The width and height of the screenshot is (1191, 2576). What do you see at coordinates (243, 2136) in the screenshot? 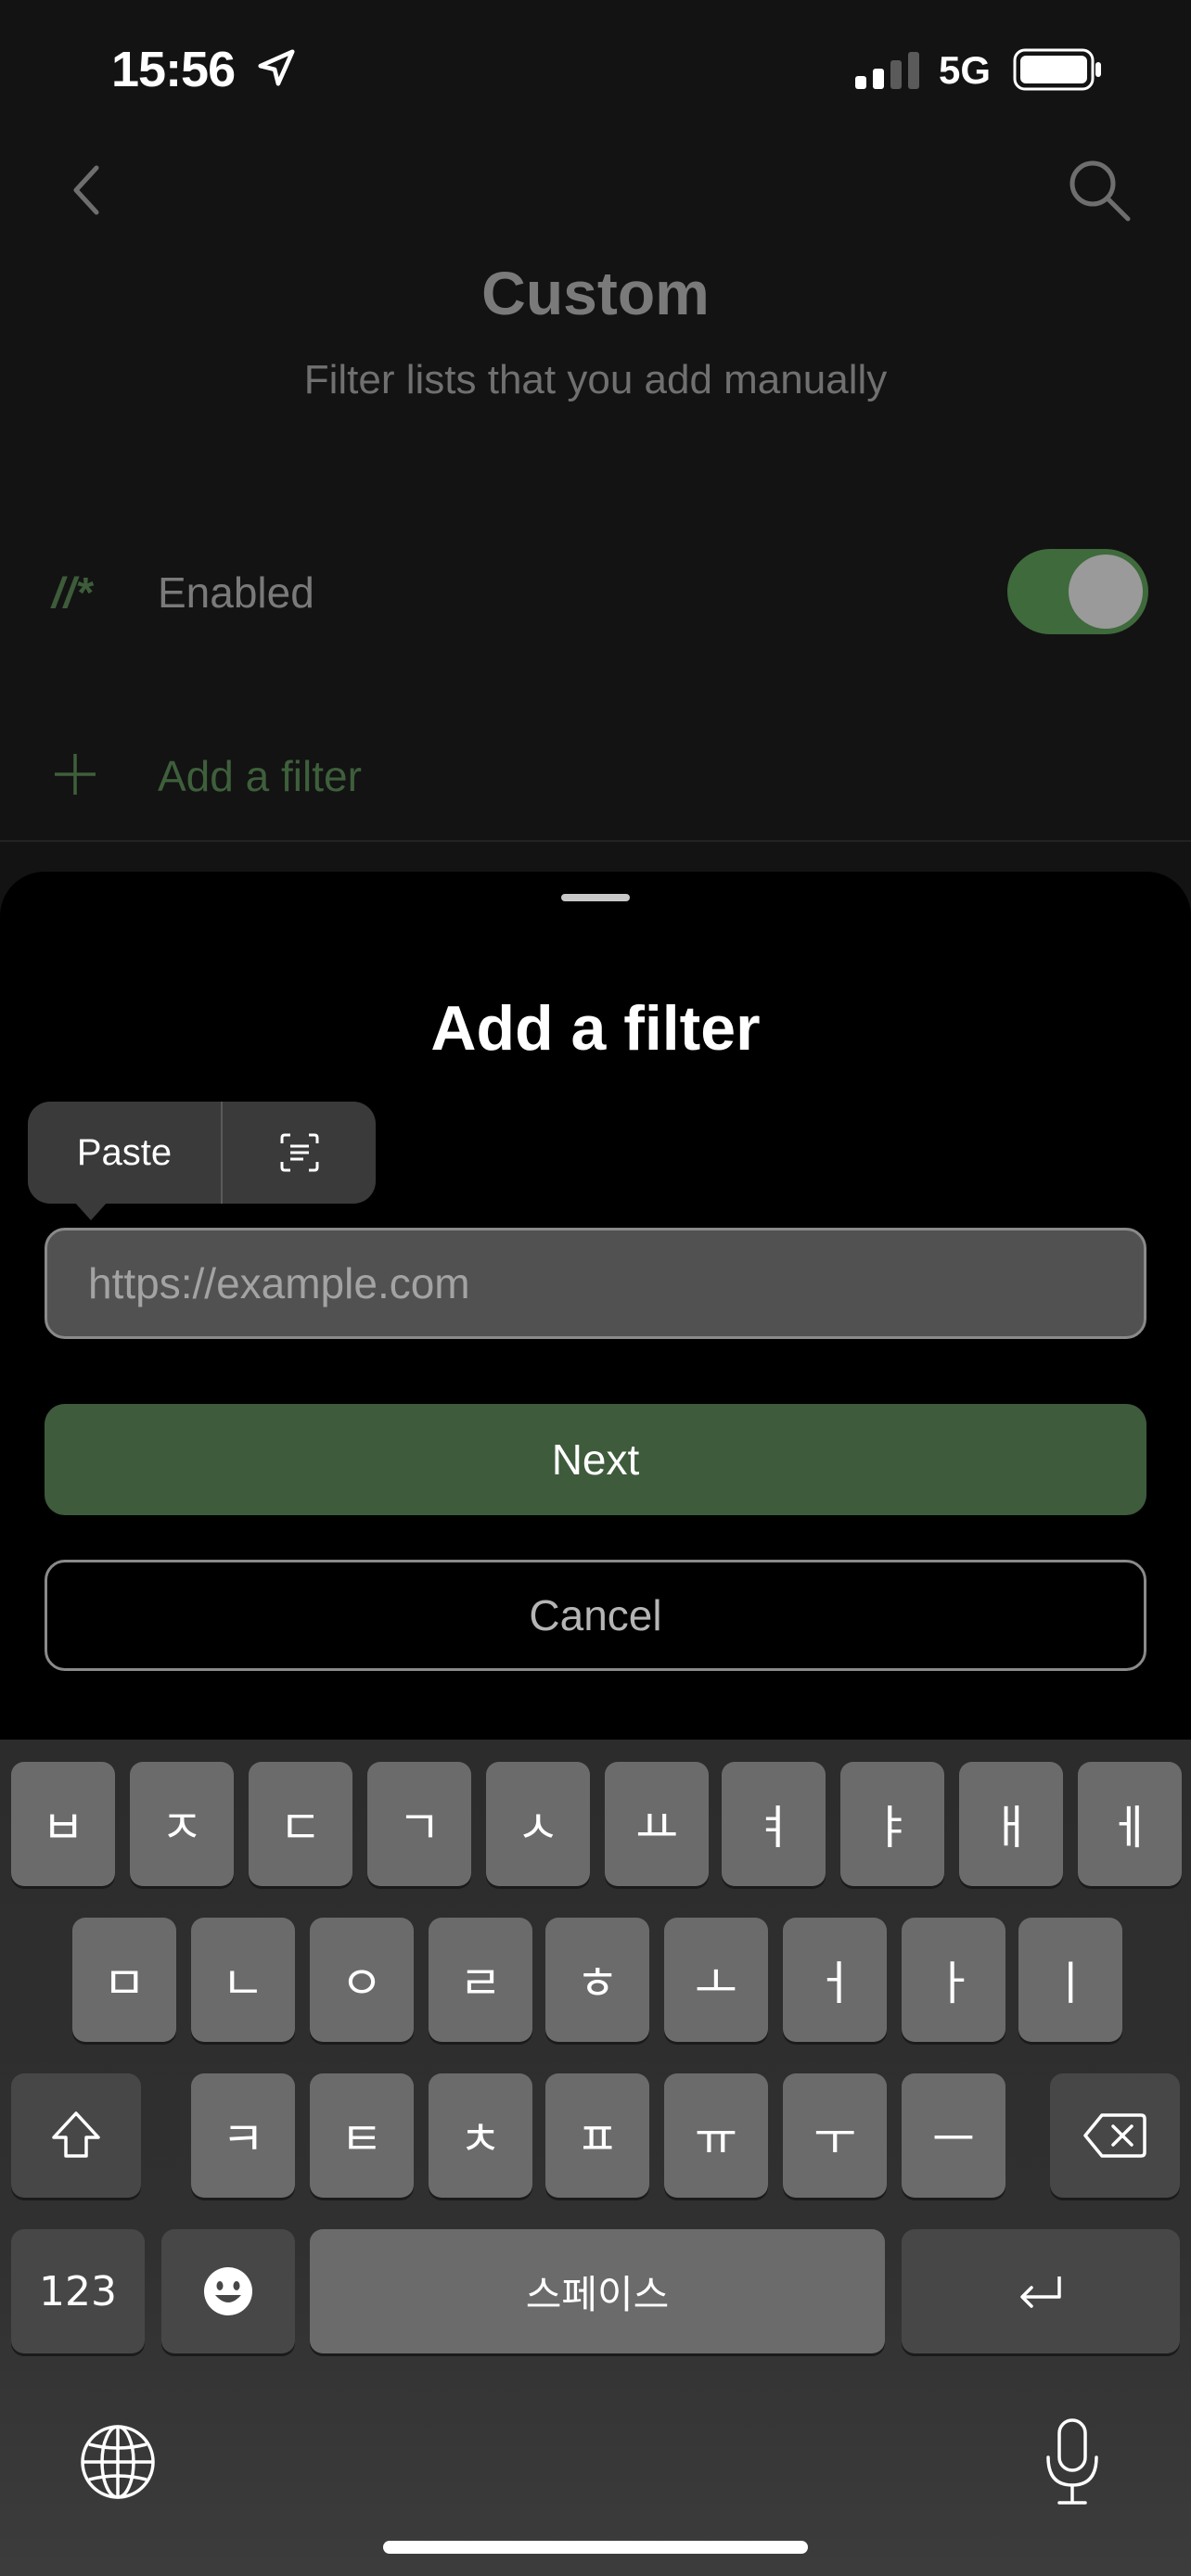
I see `key-letter: ㅋ` at bounding box center [243, 2136].